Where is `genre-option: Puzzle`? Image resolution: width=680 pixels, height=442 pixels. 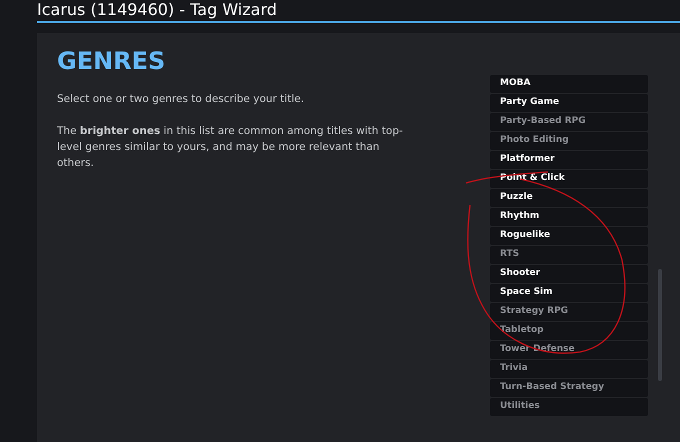 genre-option: Puzzle is located at coordinates (569, 198).